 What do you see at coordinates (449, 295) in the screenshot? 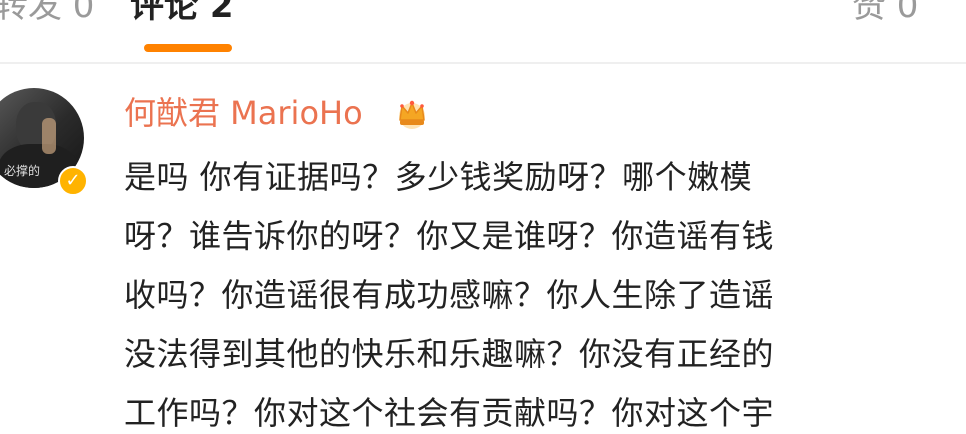
I see `comment-line: 收吗？你造谣很有成功感嘛？你人生除了造谣` at bounding box center [449, 295].